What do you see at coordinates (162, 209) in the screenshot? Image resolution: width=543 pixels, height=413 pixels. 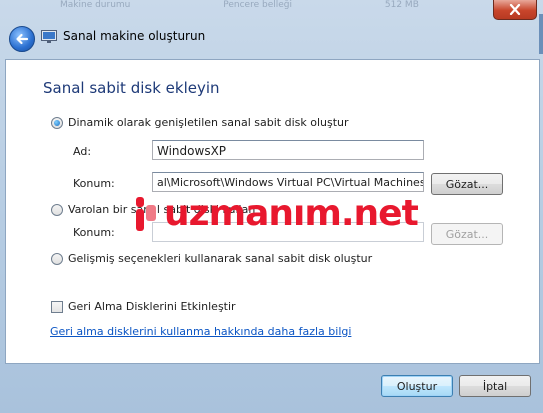 I see `existing-disk-label: Varolan bir sanal sabit diski kullan` at bounding box center [162, 209].